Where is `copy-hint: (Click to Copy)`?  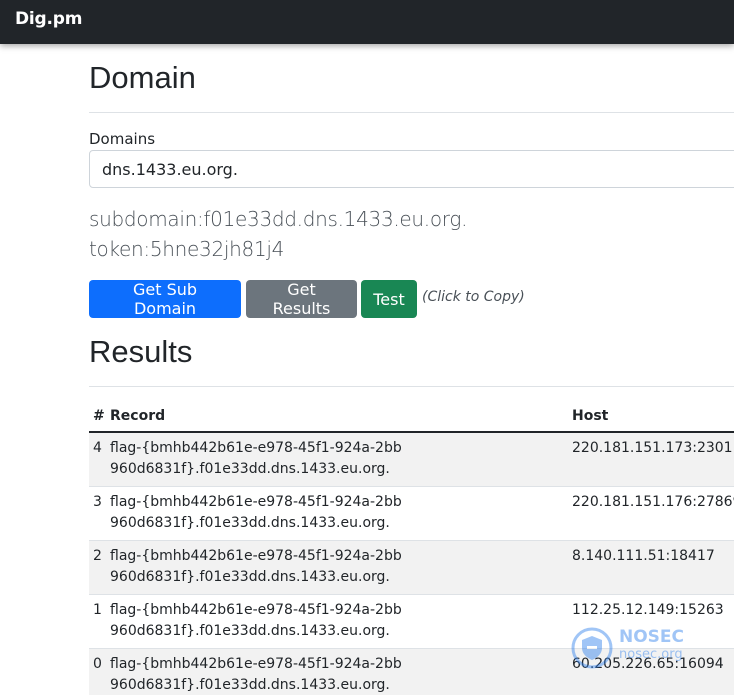 copy-hint: (Click to Copy) is located at coordinates (473, 297).